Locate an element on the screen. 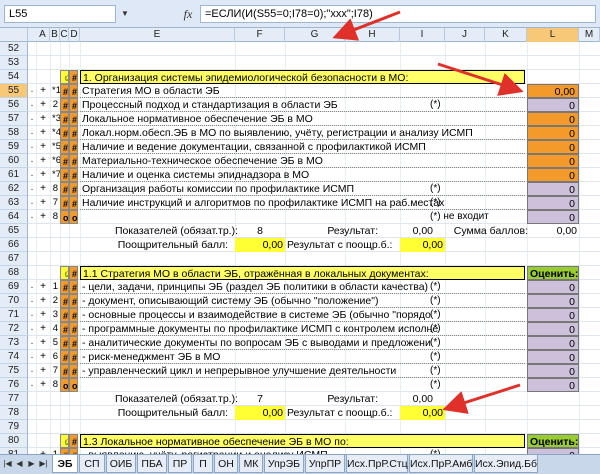 Image resolution: width=600 pixels, height=474 pixels. last-sheet-icon: ▶| is located at coordinates (43, 464).